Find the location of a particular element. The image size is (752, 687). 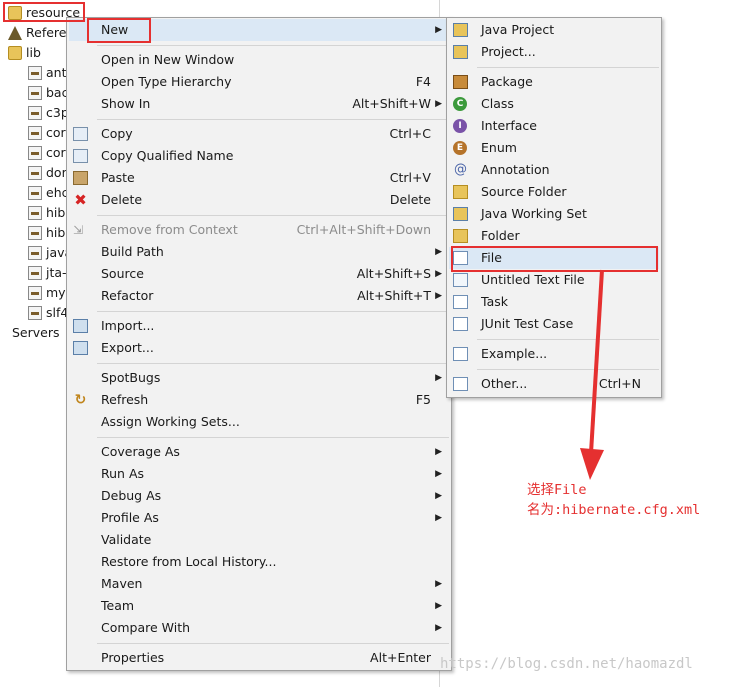

menu-item-copy: Copy Ctrl+C is located at coordinates (259, 134).